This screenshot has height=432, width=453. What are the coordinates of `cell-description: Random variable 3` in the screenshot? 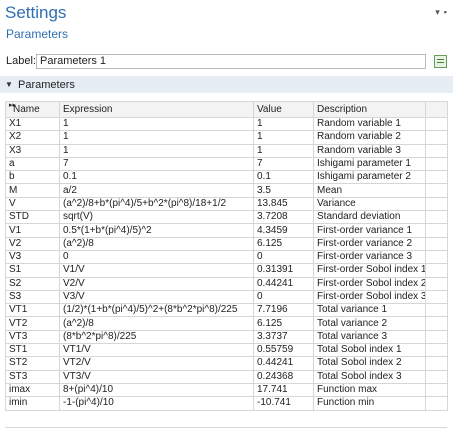 It's located at (369, 150).